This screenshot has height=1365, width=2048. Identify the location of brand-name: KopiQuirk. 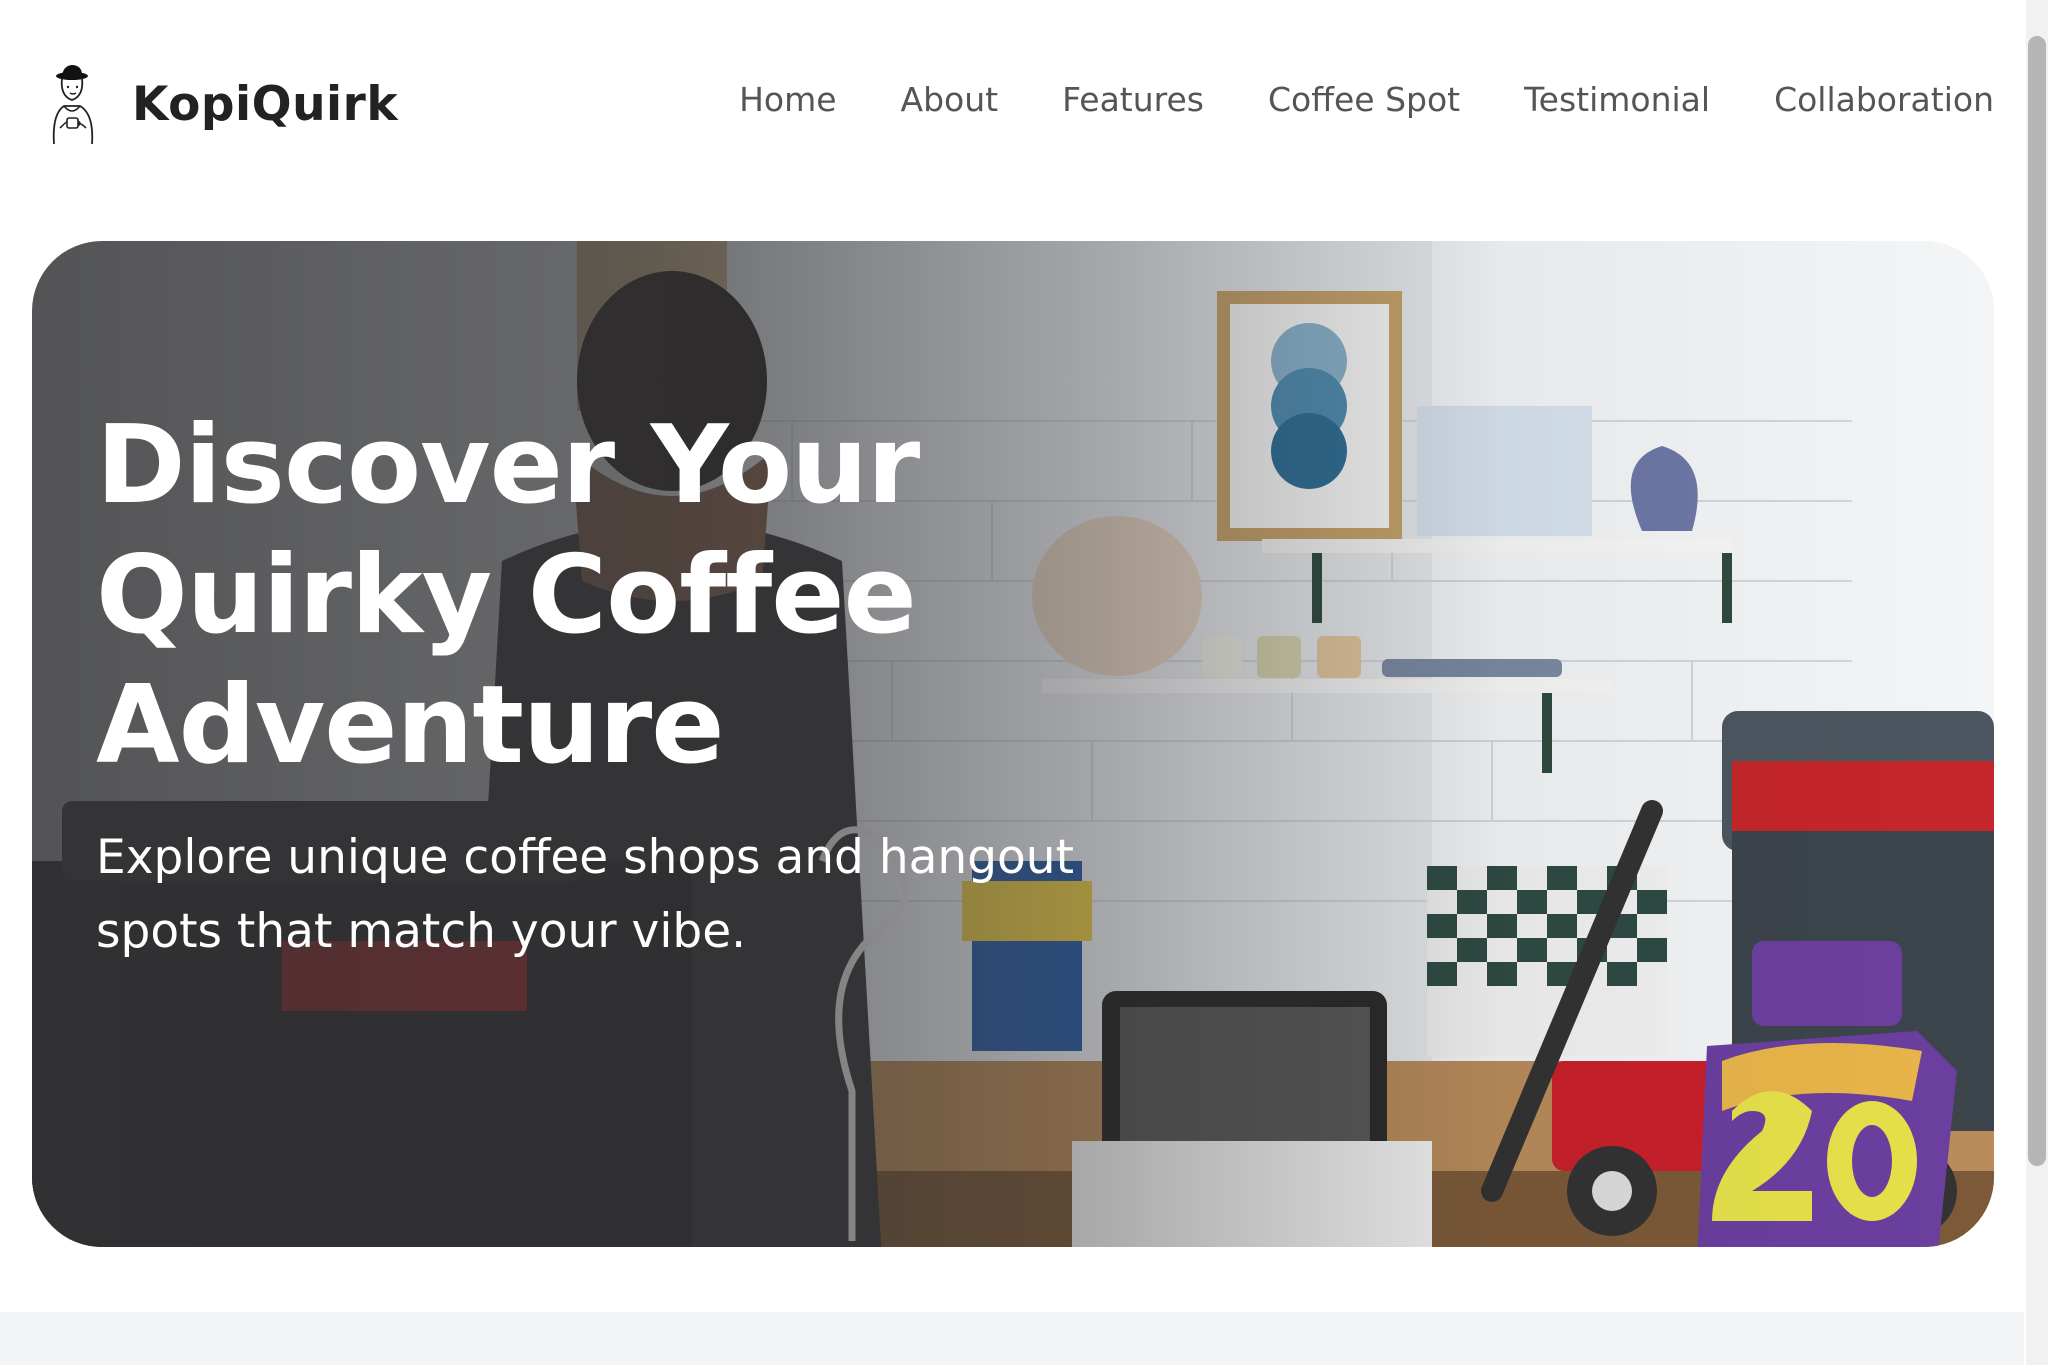
(265, 104).